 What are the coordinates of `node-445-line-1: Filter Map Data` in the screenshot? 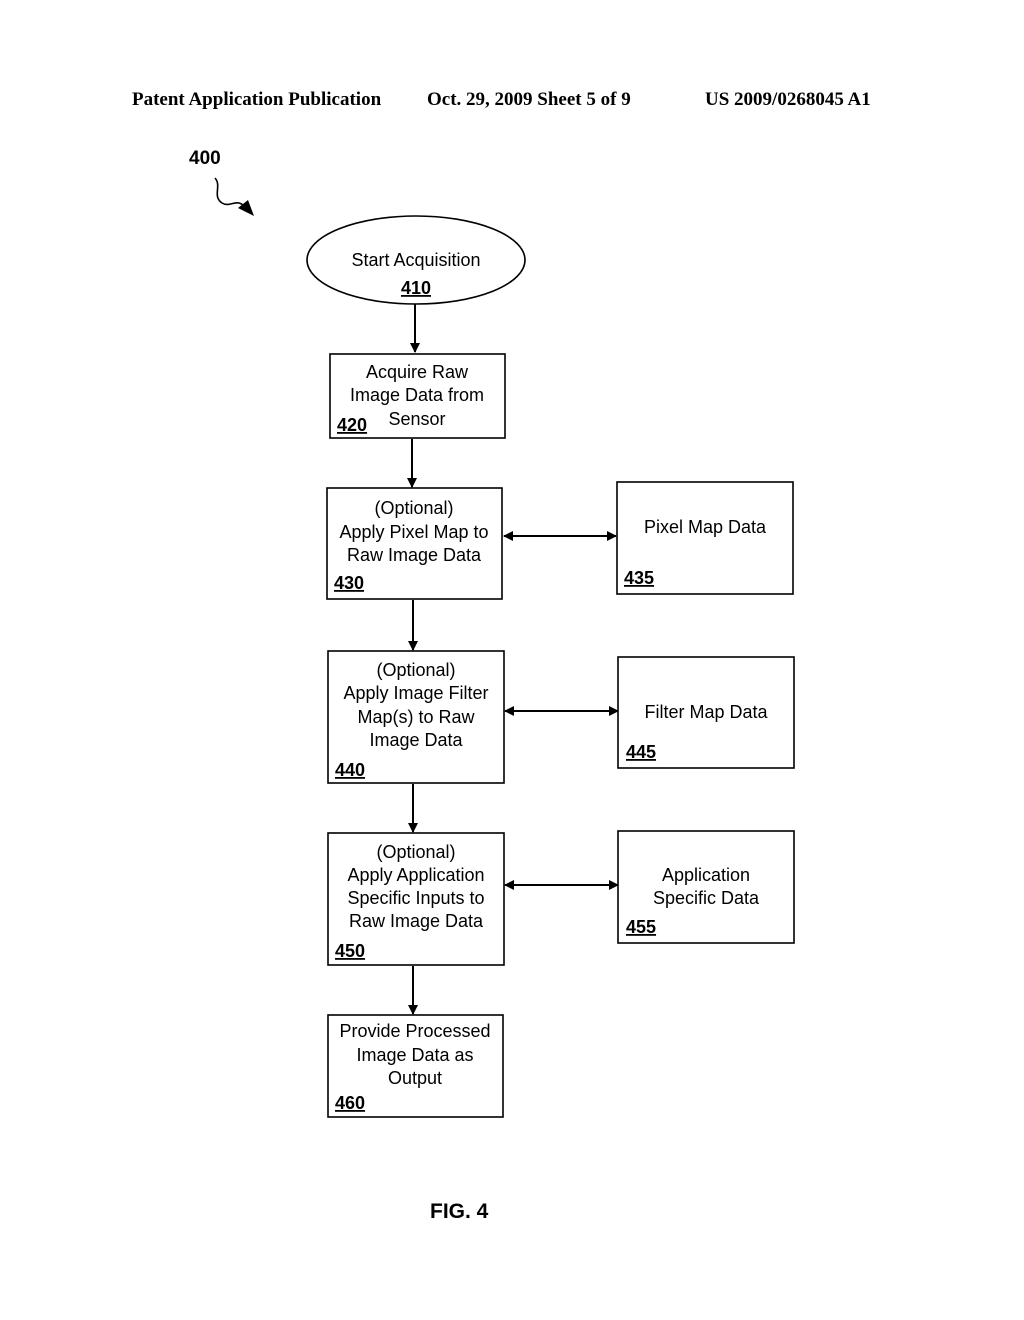 It's located at (706, 712).